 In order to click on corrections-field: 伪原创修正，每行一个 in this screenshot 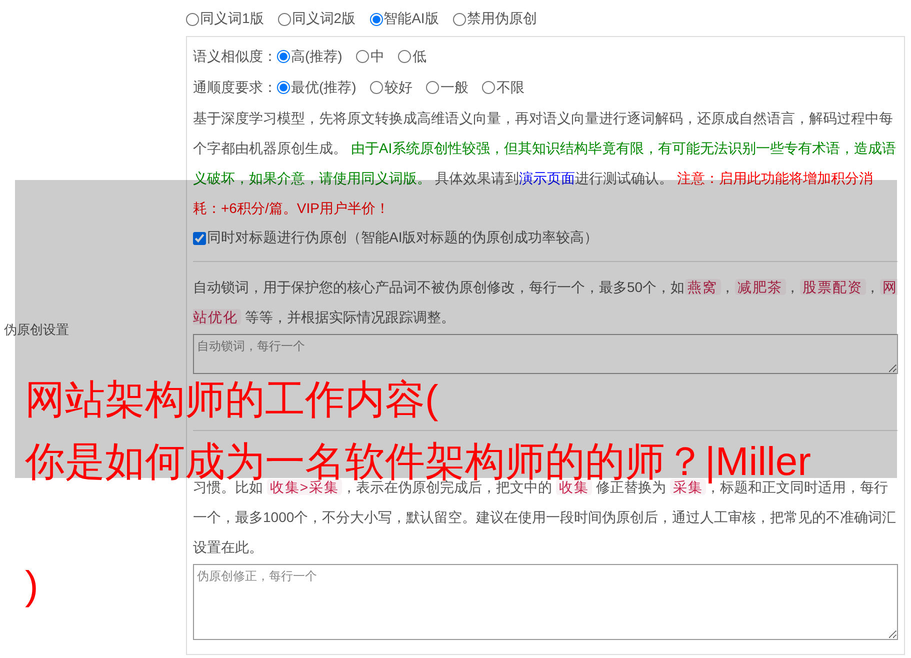, I will do `click(545, 602)`.